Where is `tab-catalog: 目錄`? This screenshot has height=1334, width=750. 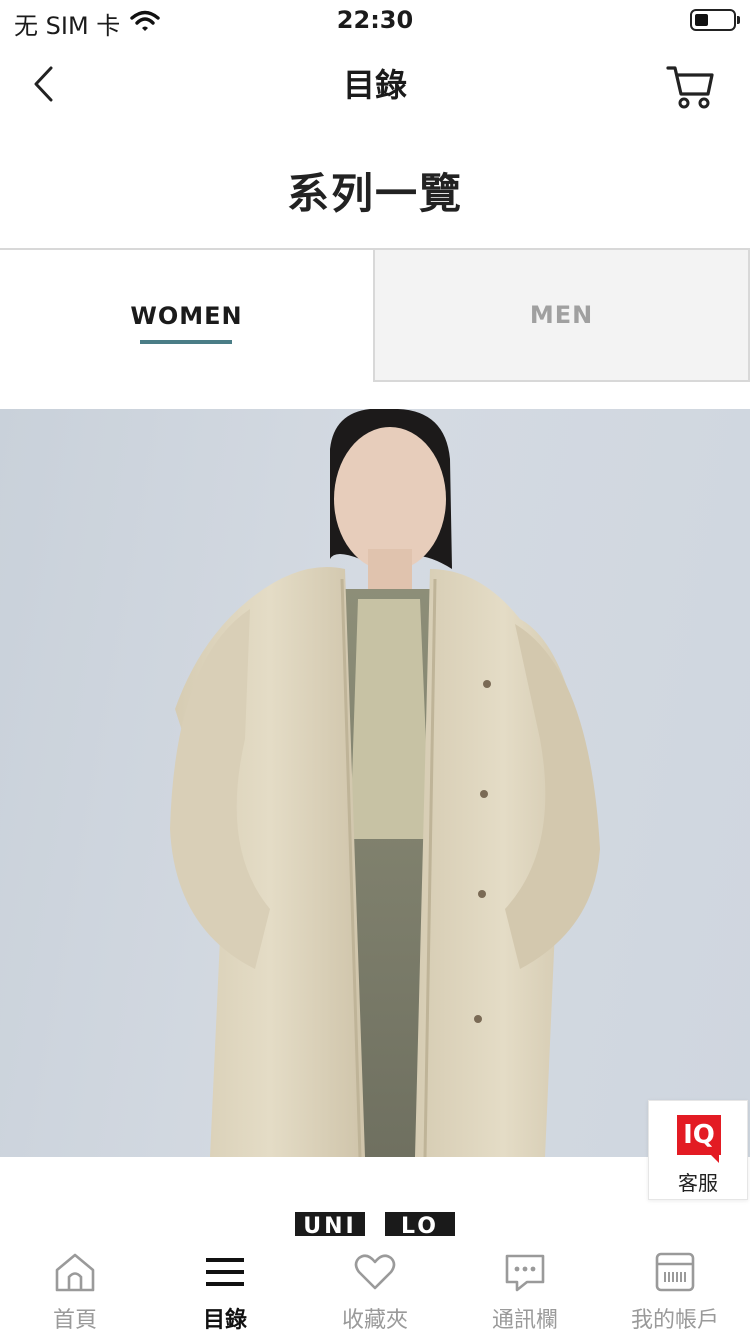
tab-catalog: 目錄 is located at coordinates (225, 1285).